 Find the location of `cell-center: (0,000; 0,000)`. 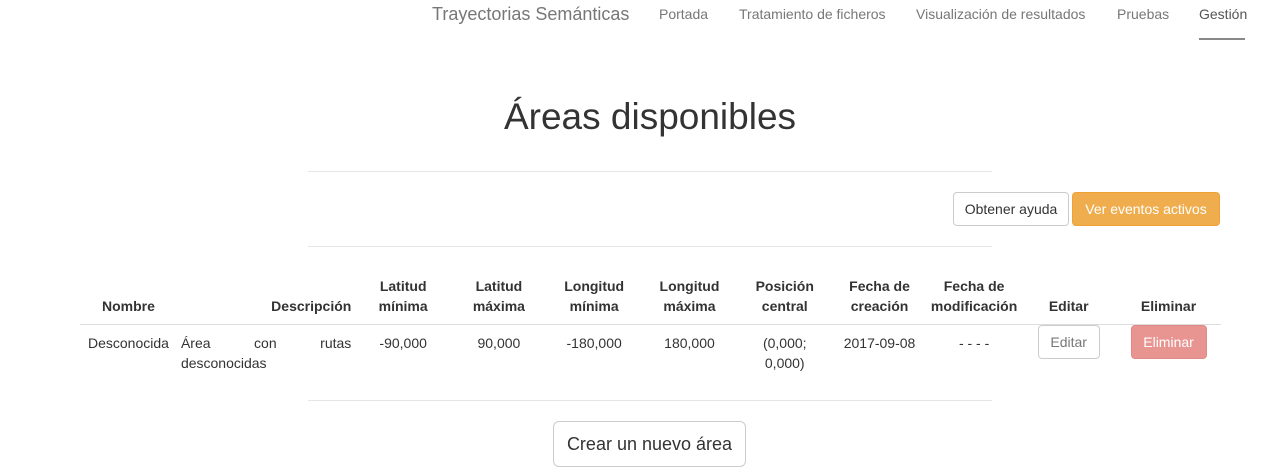

cell-center: (0,000; 0,000) is located at coordinates (784, 353).